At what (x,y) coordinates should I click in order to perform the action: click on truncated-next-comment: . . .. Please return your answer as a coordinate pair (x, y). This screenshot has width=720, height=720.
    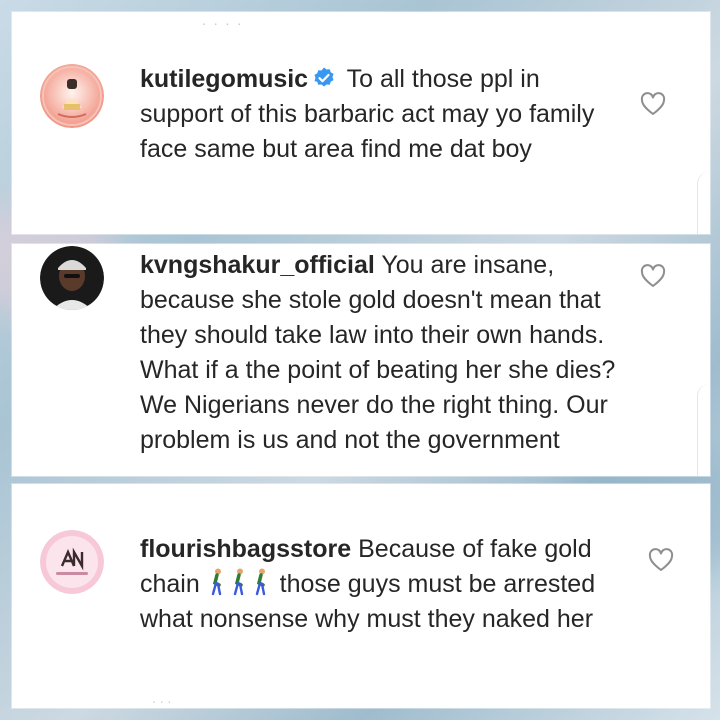
    Looking at the image, I should click on (162, 698).